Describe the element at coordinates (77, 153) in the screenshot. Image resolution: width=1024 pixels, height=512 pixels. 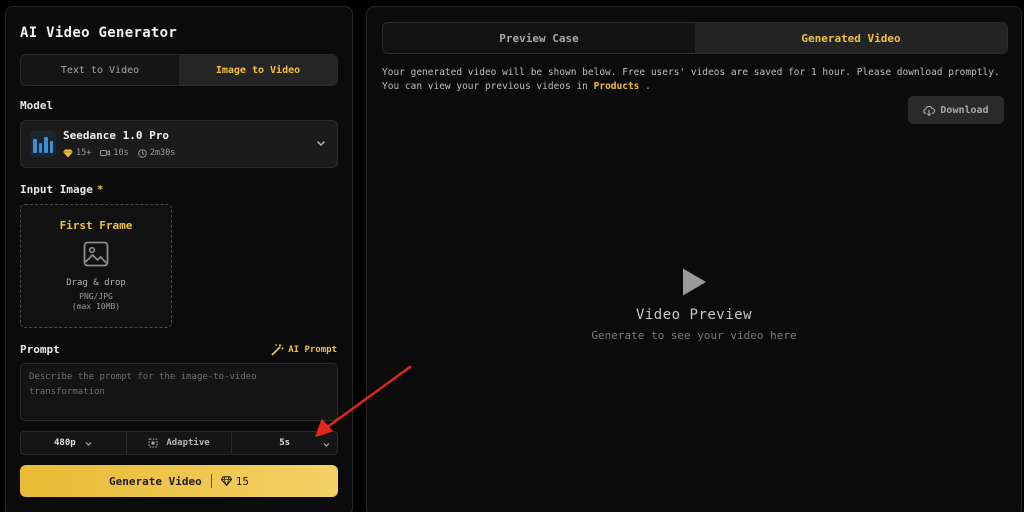
I see `model-credits: 15+` at that location.